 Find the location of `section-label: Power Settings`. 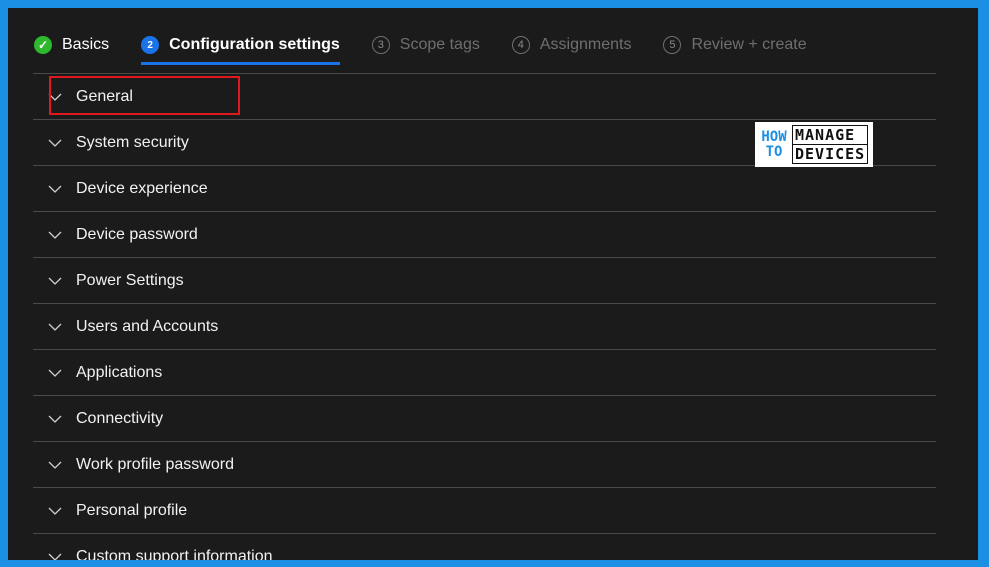

section-label: Power Settings is located at coordinates (130, 280).